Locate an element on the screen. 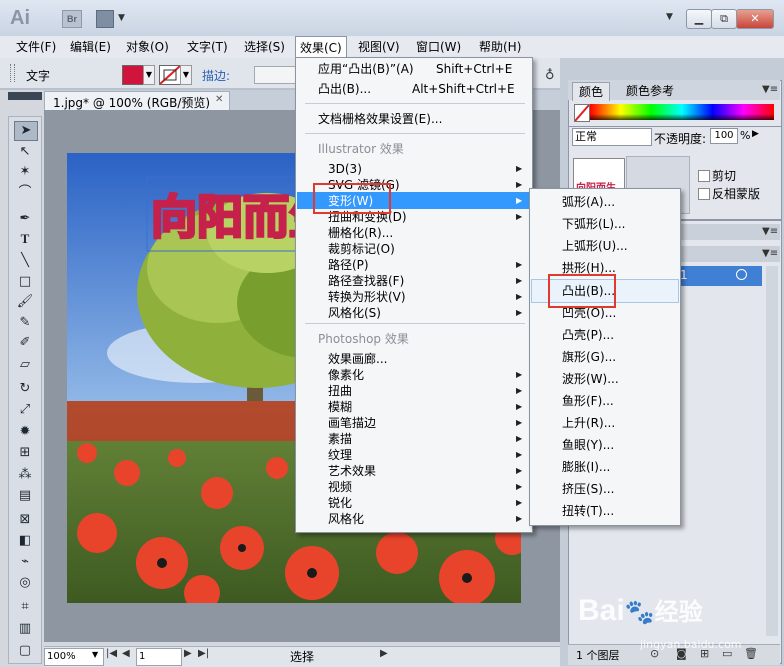 The image size is (784, 667). invert-mask-checkbox is located at coordinates (704, 194).